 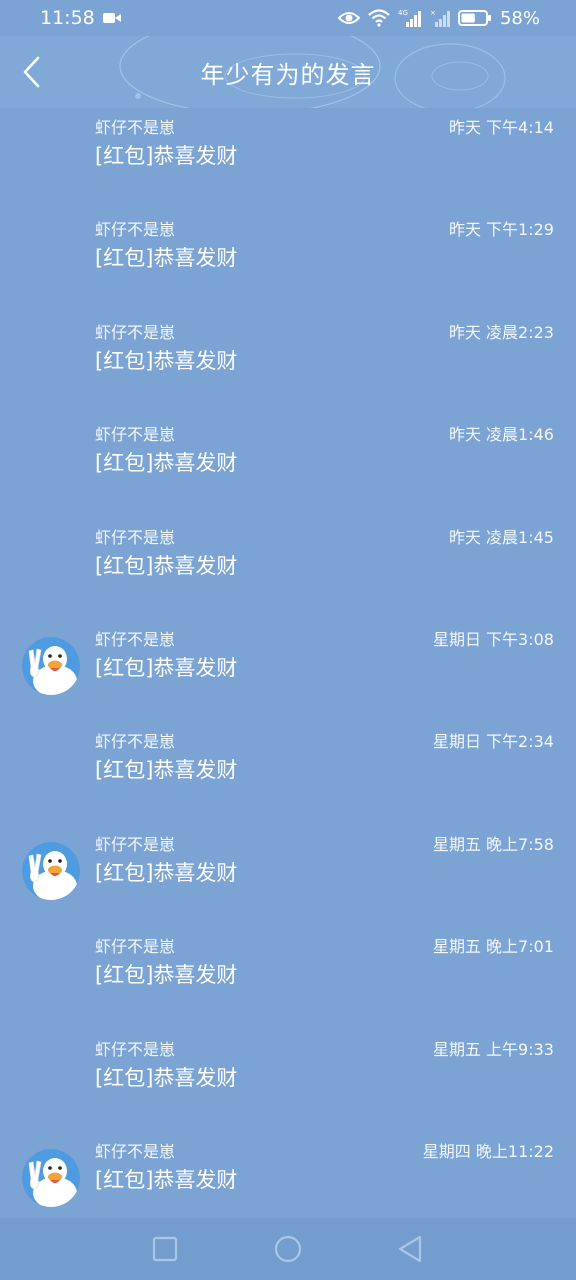 I want to click on message-time: 星期五 上午9:33, so click(x=493, y=1049).